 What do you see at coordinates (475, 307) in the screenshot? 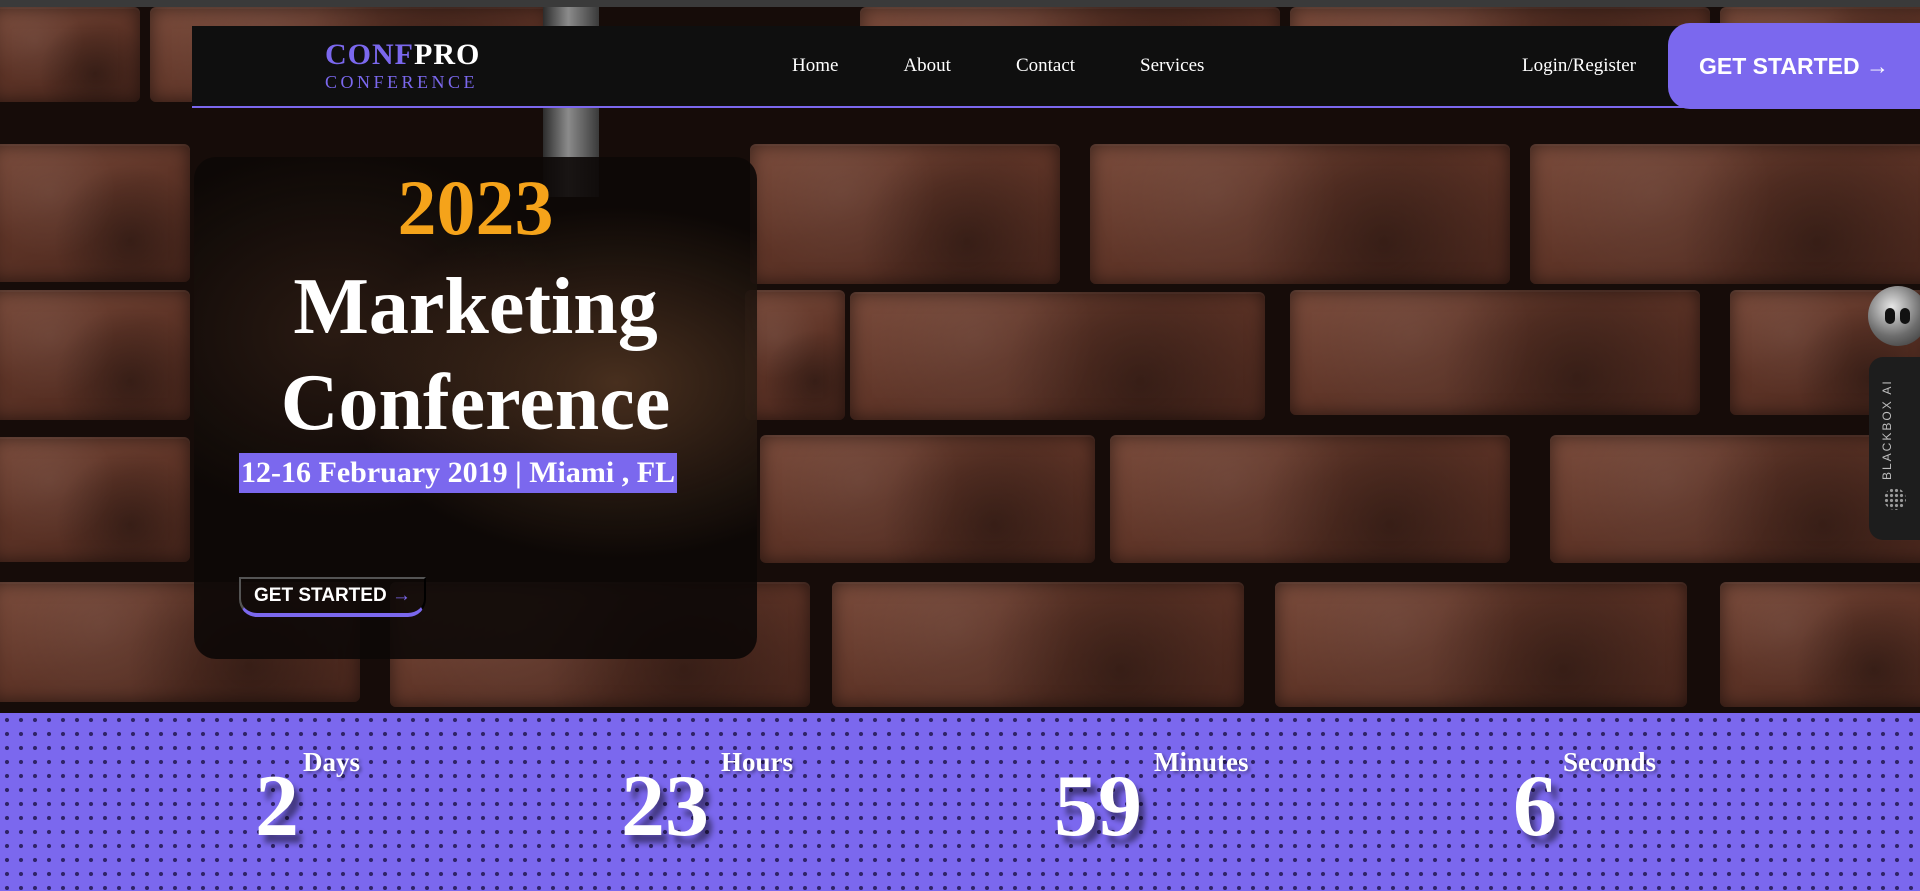
I see `event-title-line1: Marketing` at bounding box center [475, 307].